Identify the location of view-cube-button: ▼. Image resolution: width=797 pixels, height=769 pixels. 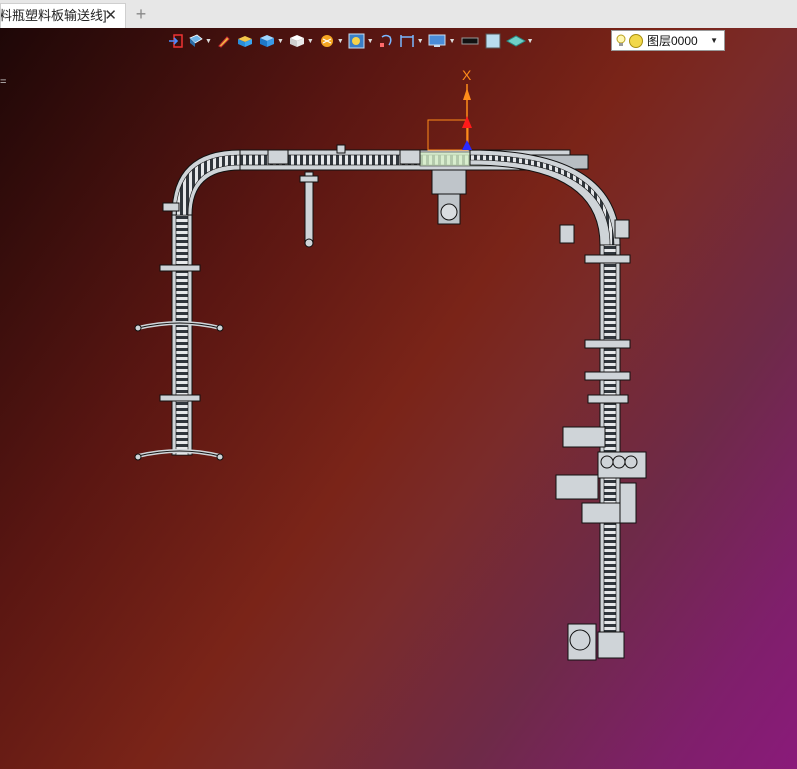
(301, 41).